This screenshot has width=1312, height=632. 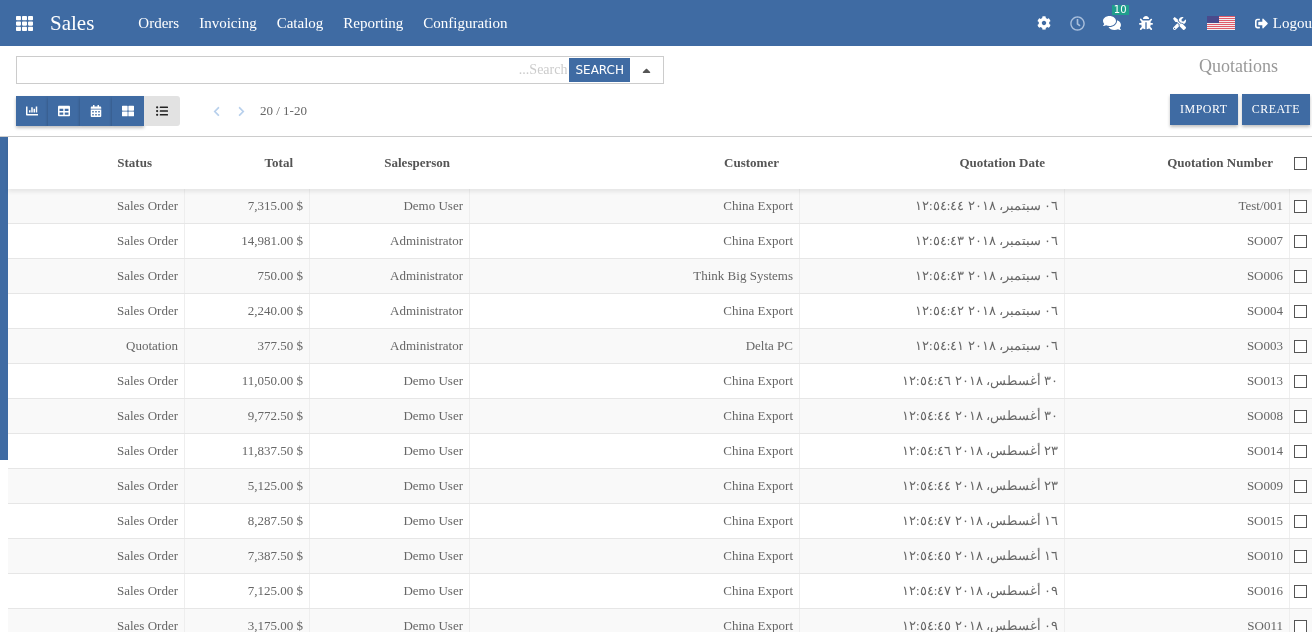 I want to click on table-icon, so click(x=64, y=111).